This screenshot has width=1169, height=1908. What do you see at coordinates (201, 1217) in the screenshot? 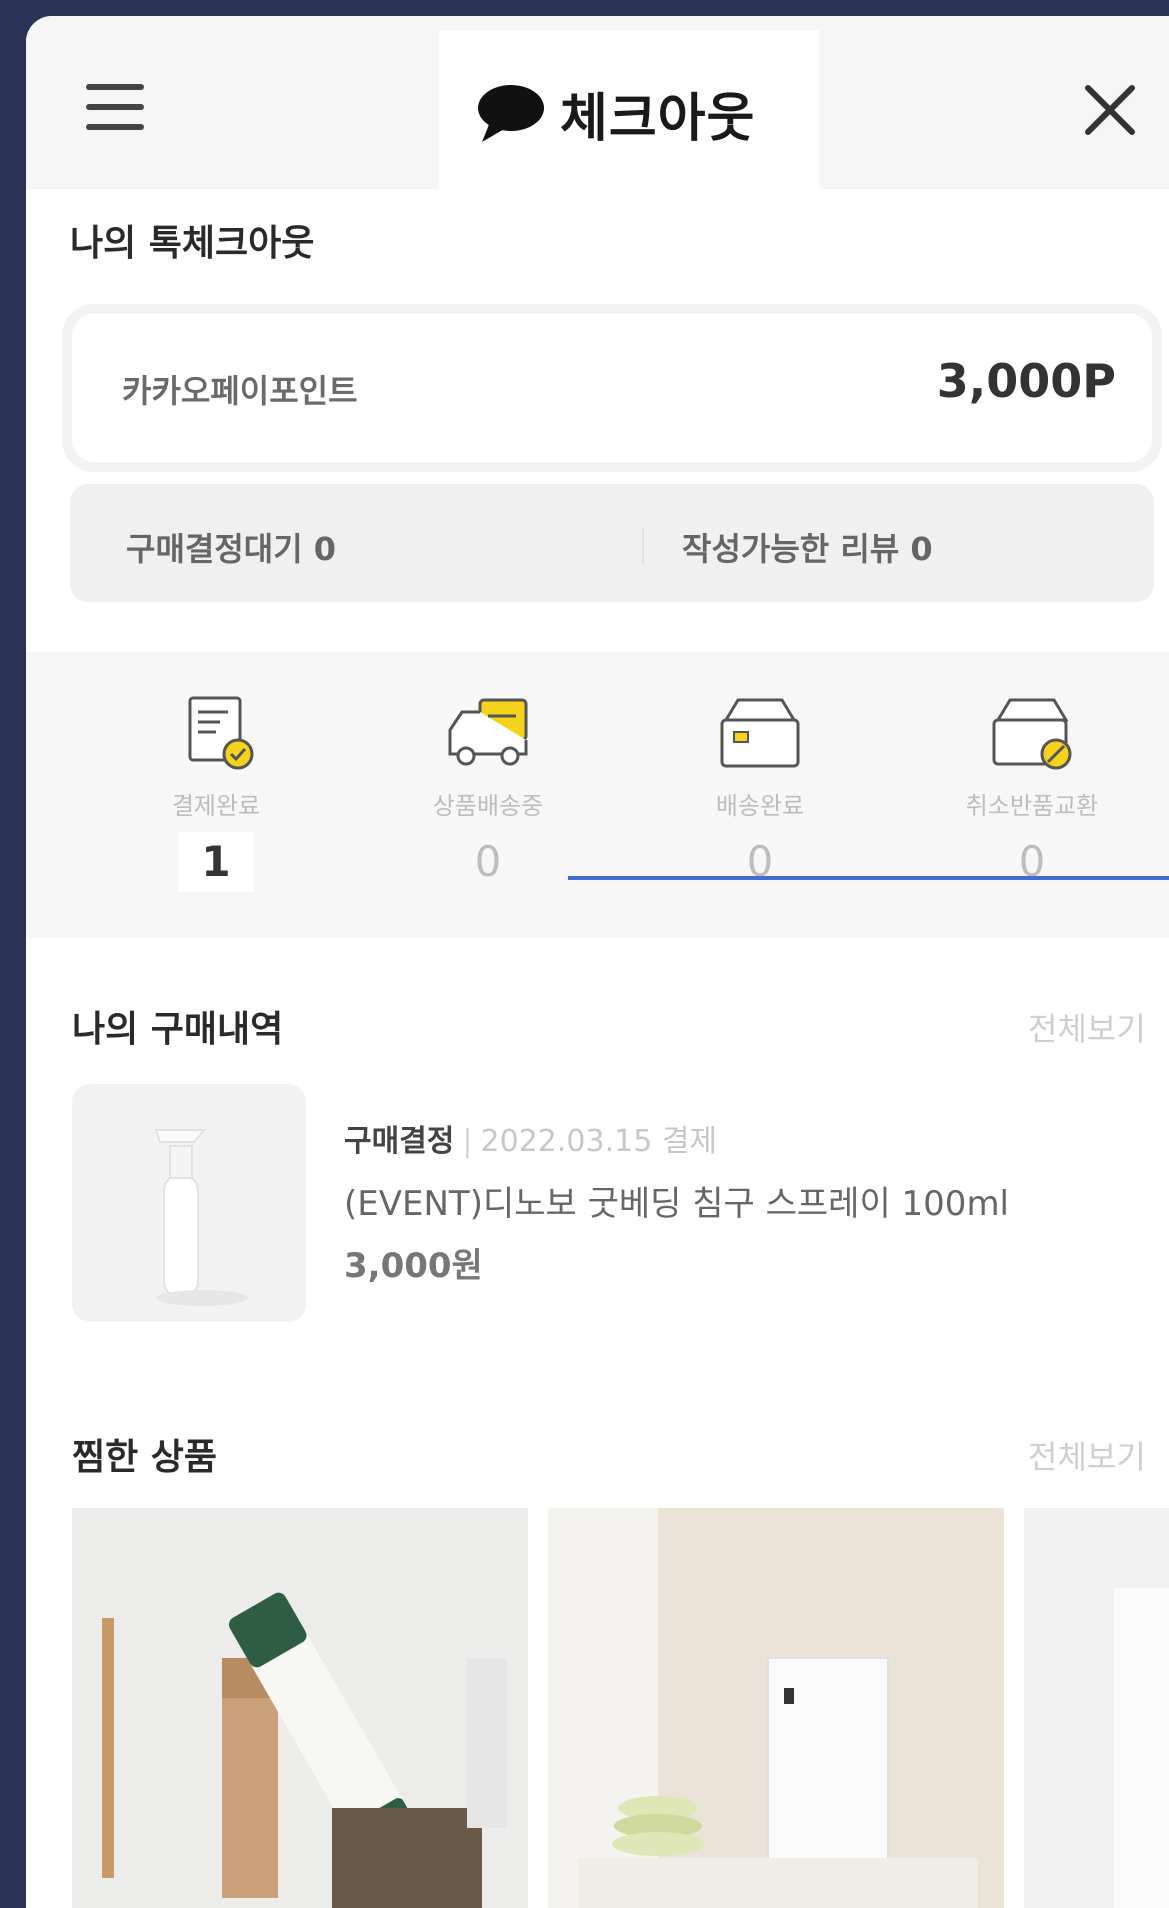
I see `spray-bottle-image` at bounding box center [201, 1217].